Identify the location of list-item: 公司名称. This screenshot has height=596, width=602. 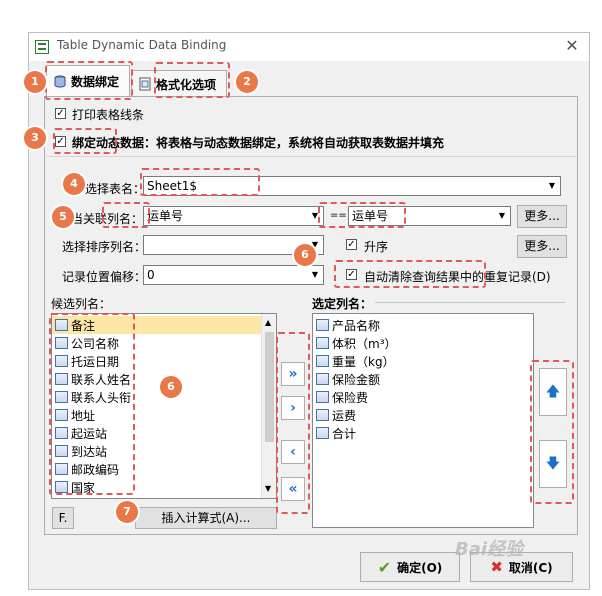
(156, 343).